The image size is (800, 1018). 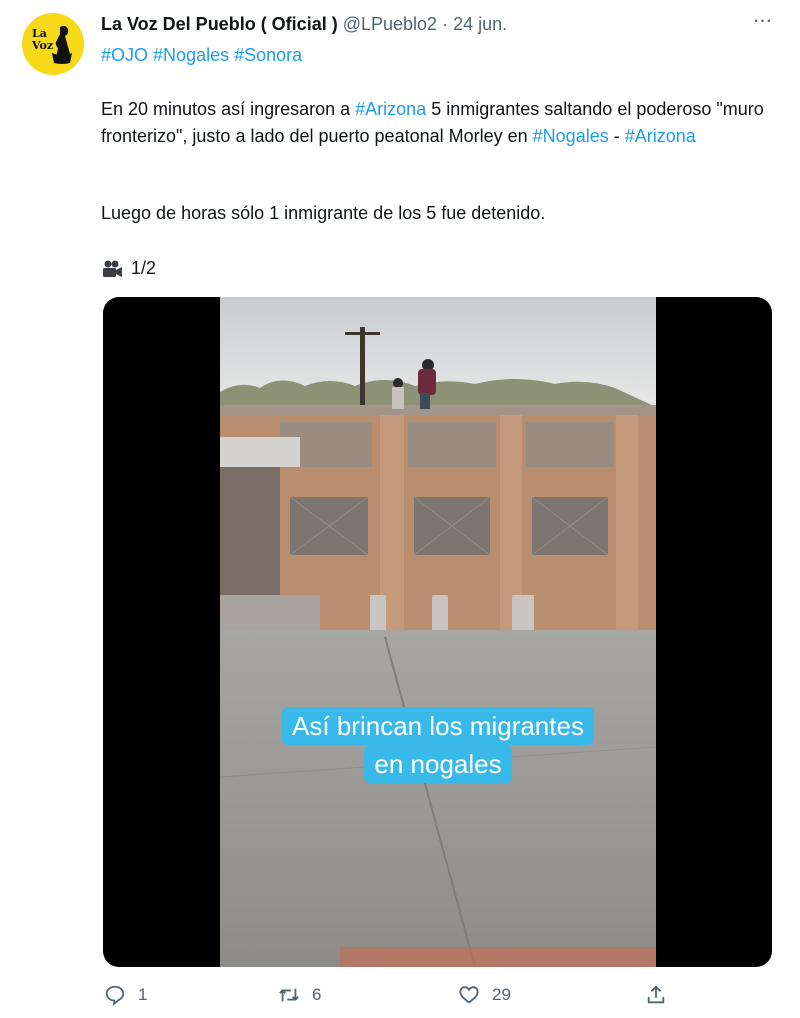 What do you see at coordinates (469, 995) in the screenshot?
I see `heart-icon` at bounding box center [469, 995].